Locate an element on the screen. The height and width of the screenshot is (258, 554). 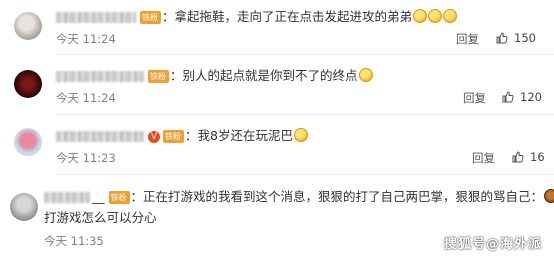
comment-line: __铁粉：正在打游戏的我看到这个消息，狠狠的打了自己两巴掌，狠狠的骂自己：的 is located at coordinates (299, 197).